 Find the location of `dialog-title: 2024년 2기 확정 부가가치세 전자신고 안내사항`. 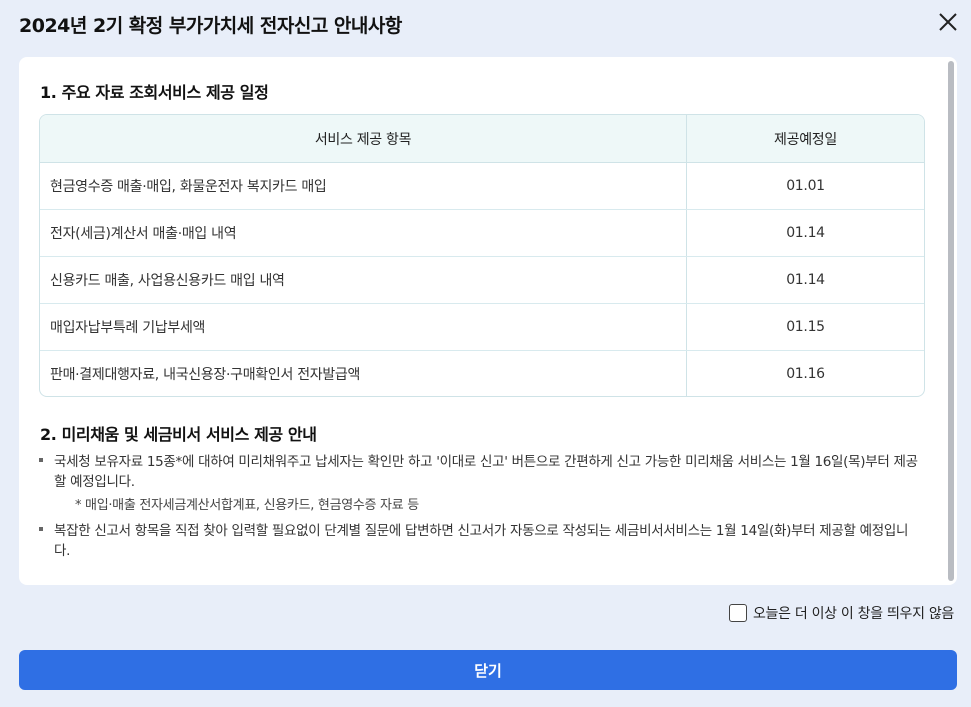

dialog-title: 2024년 2기 확정 부가가치세 전자신고 안내사항 is located at coordinates (210, 26).